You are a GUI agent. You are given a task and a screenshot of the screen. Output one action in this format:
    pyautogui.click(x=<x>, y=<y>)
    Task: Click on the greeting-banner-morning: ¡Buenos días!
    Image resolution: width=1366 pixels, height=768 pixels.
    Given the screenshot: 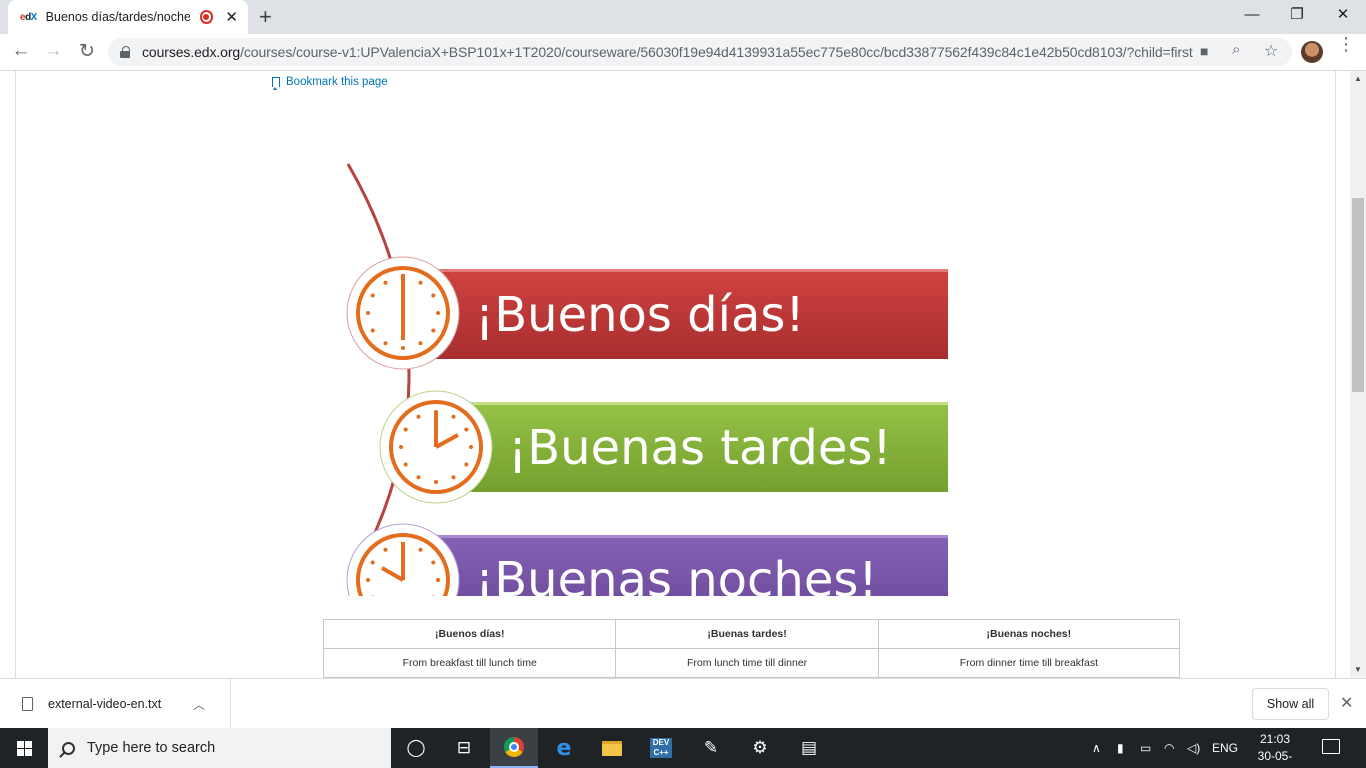 What is the action you would take?
    pyautogui.click(x=647, y=313)
    